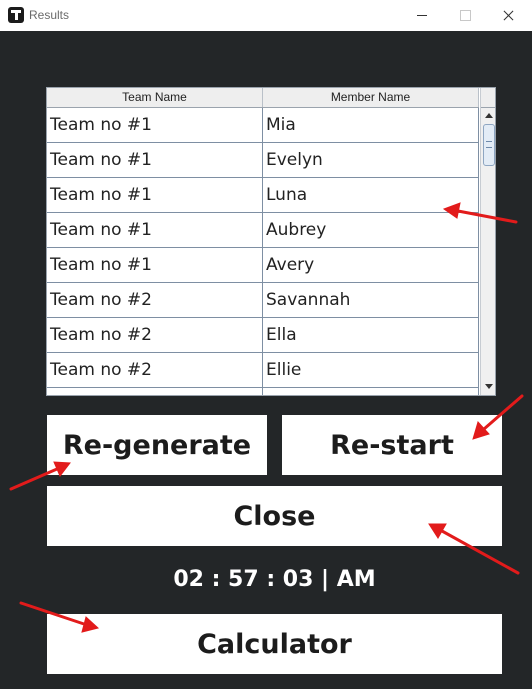  I want to click on app-t-icon, so click(16, 15).